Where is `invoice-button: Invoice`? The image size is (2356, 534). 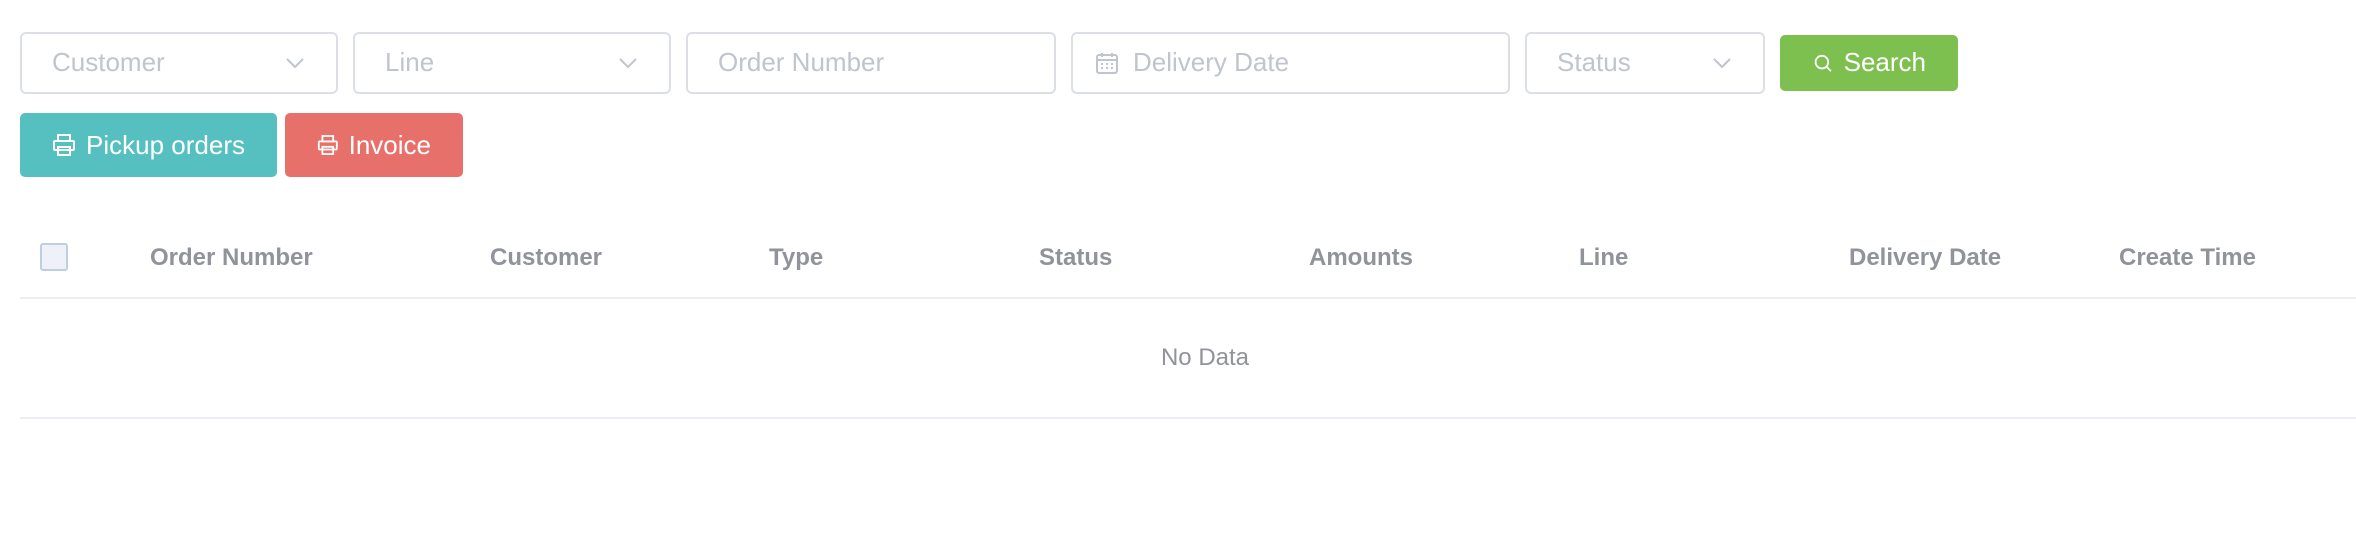
invoice-button: Invoice is located at coordinates (374, 145).